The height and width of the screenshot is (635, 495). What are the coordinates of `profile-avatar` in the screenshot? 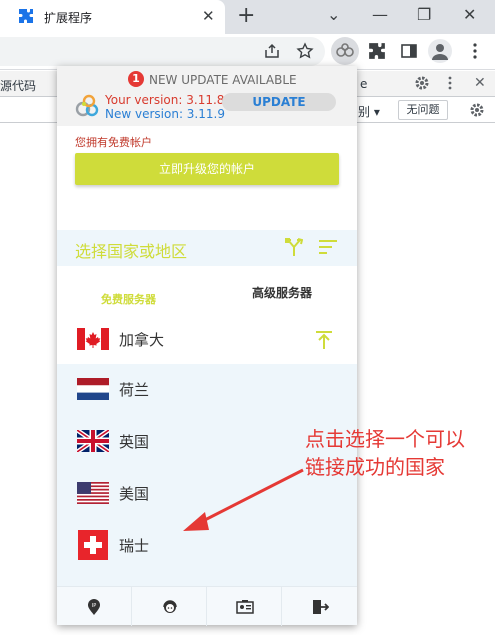 It's located at (440, 51).